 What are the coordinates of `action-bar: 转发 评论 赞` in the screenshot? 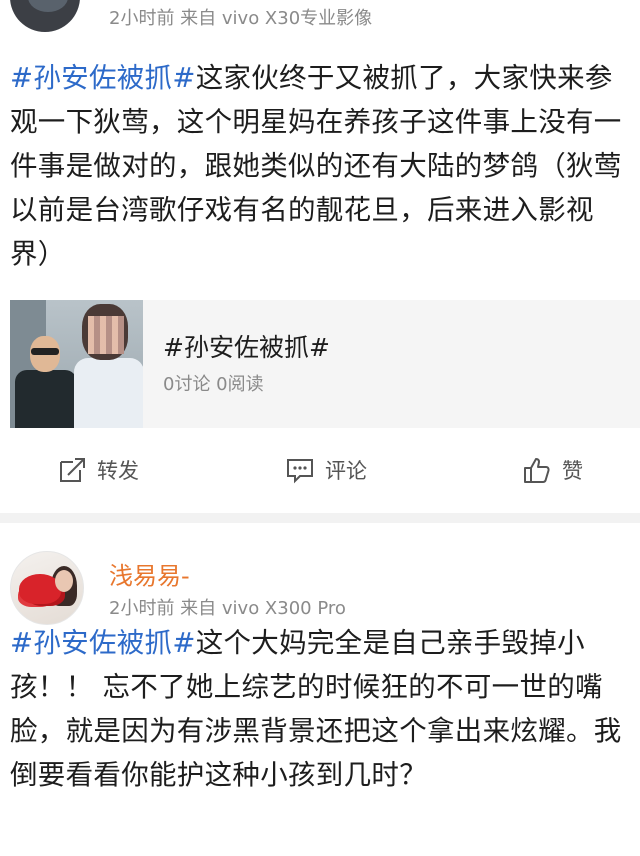 It's located at (320, 481).